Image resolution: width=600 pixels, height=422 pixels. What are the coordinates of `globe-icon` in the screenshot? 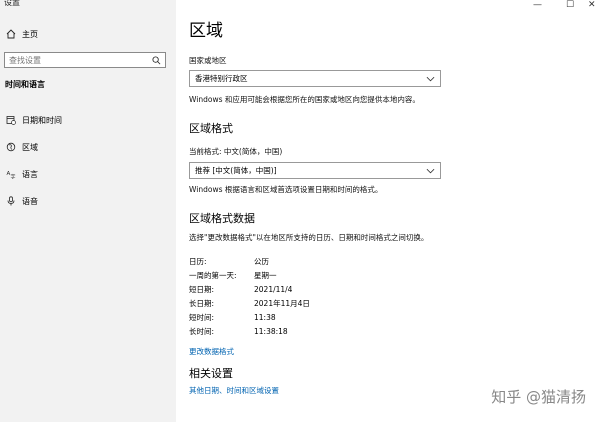 It's located at (11, 147).